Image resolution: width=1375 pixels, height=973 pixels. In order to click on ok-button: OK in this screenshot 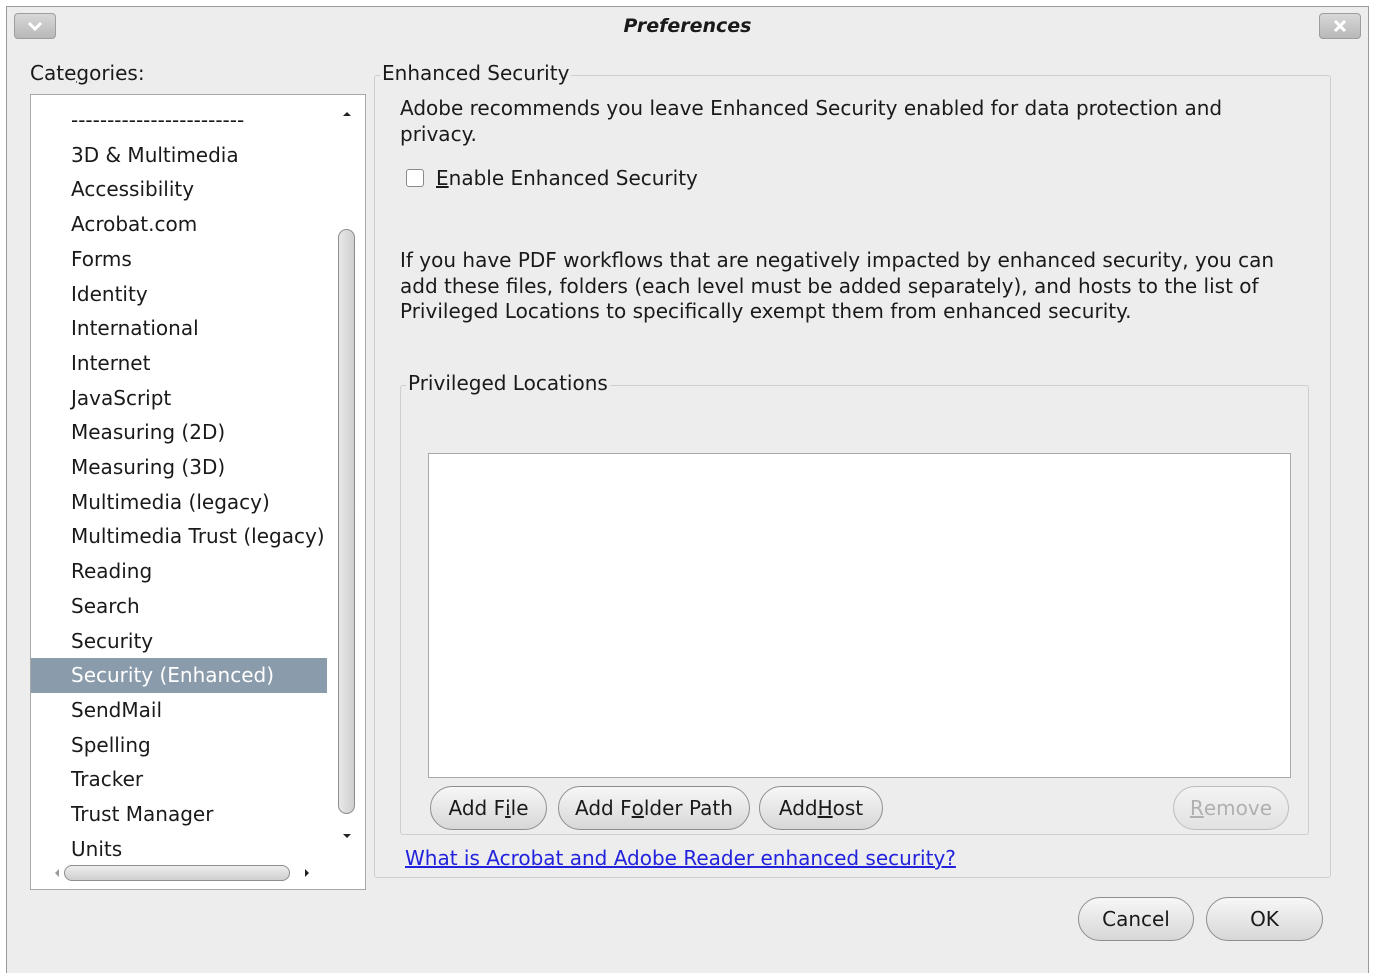, I will do `click(1264, 919)`.